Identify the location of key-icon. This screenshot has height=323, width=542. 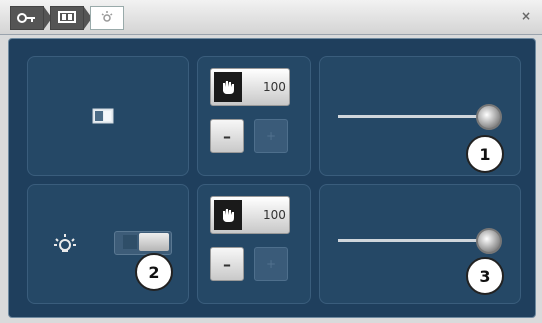
(27, 18).